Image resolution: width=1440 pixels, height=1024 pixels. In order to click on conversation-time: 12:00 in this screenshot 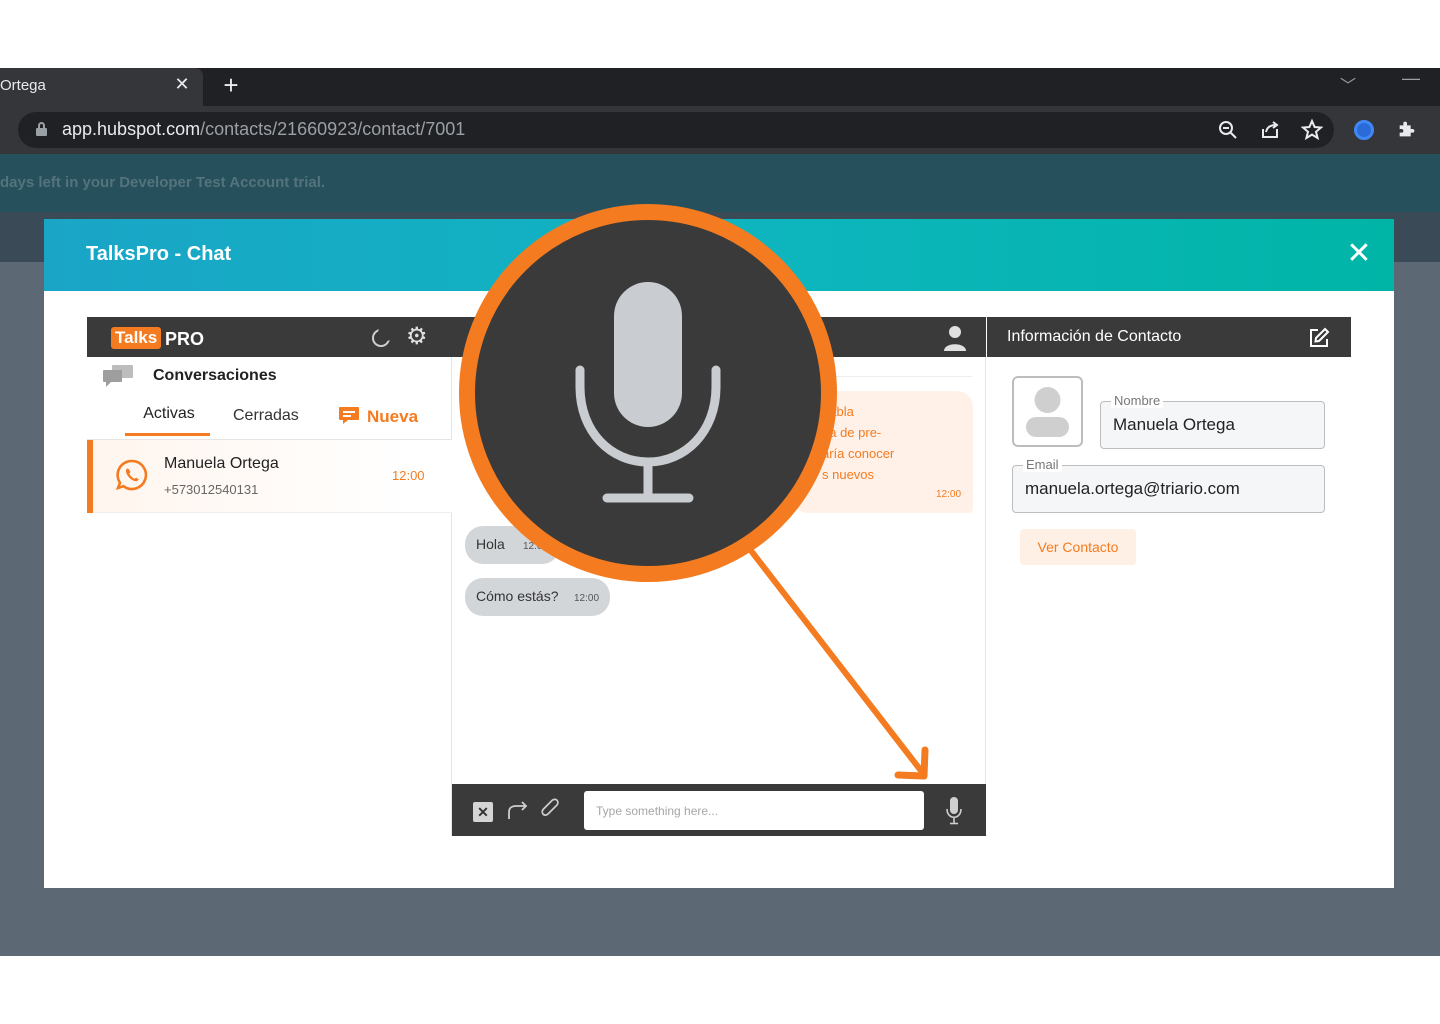, I will do `click(408, 475)`.